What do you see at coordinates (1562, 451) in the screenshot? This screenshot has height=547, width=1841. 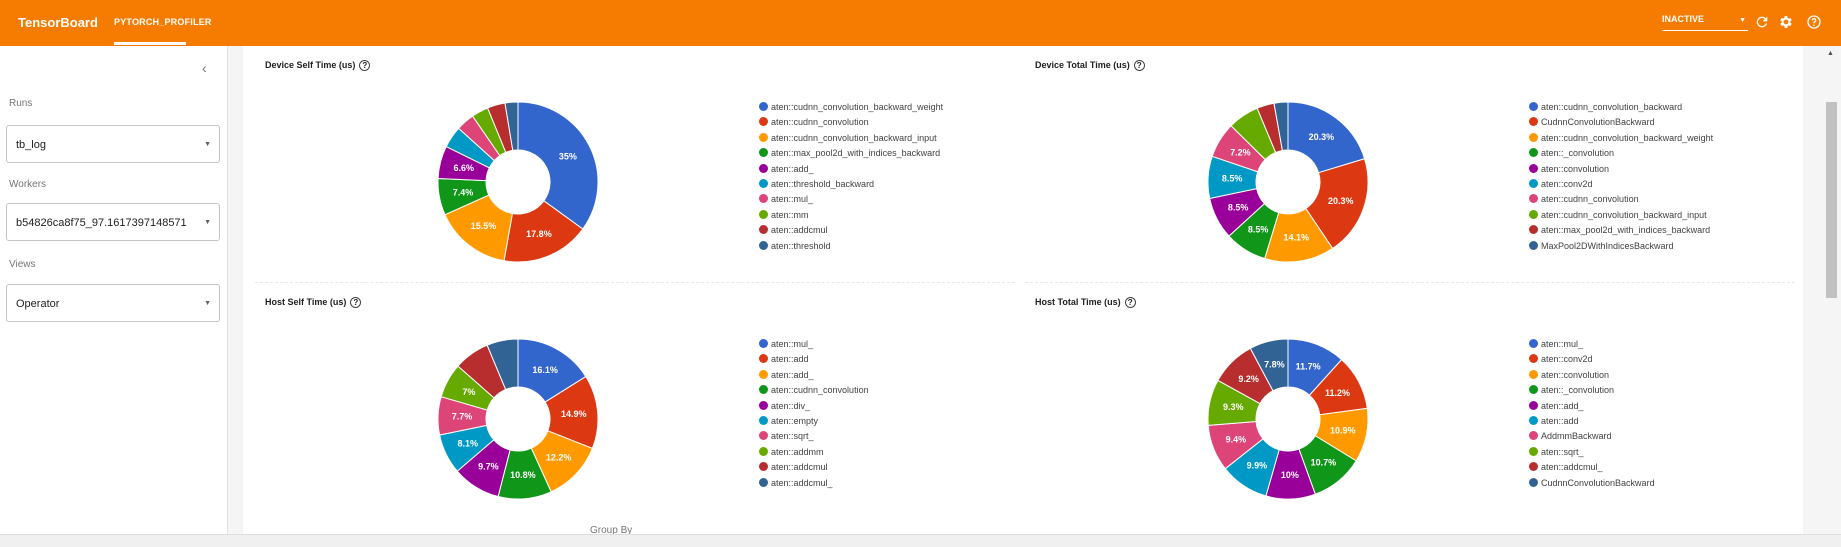 I see `legend-label: aten::sqrt_` at bounding box center [1562, 451].